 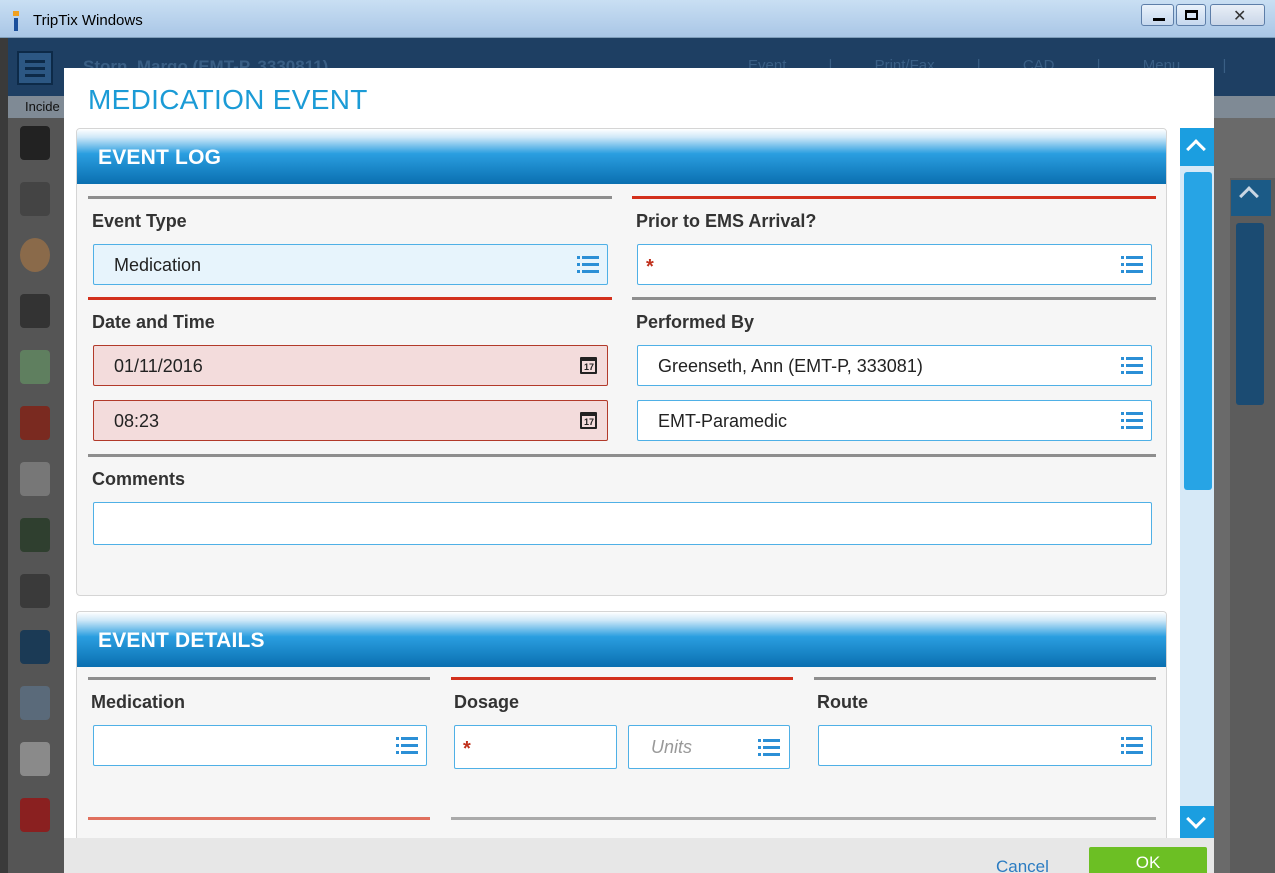 I want to click on close-icon: ✕, so click(x=1240, y=16).